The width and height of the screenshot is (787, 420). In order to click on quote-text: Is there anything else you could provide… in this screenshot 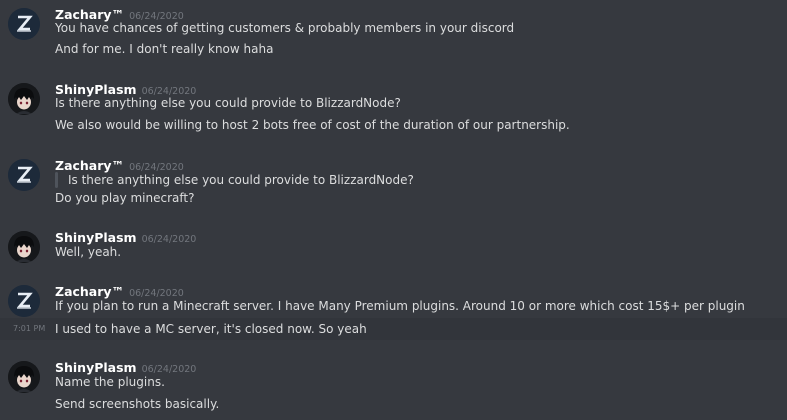, I will do `click(241, 180)`.